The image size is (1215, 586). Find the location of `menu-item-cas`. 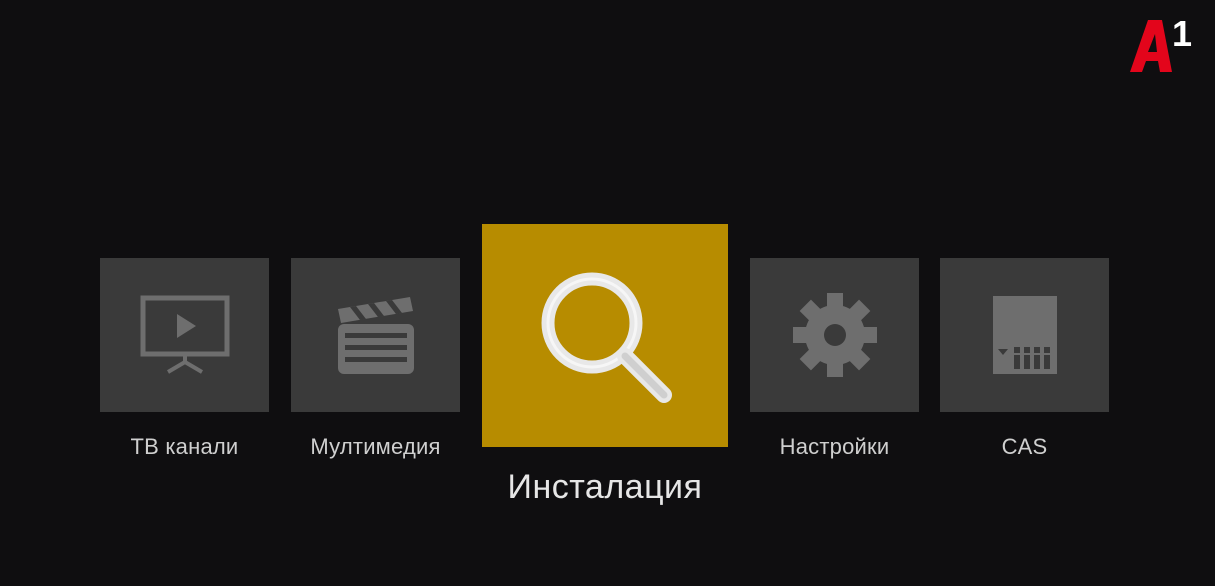

menu-item-cas is located at coordinates (1024, 335).